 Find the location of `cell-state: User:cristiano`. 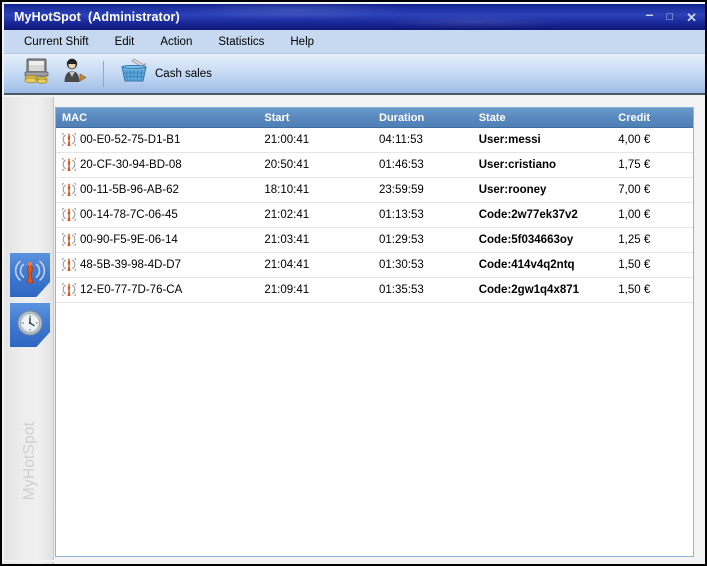

cell-state: User:cristiano is located at coordinates (517, 165).